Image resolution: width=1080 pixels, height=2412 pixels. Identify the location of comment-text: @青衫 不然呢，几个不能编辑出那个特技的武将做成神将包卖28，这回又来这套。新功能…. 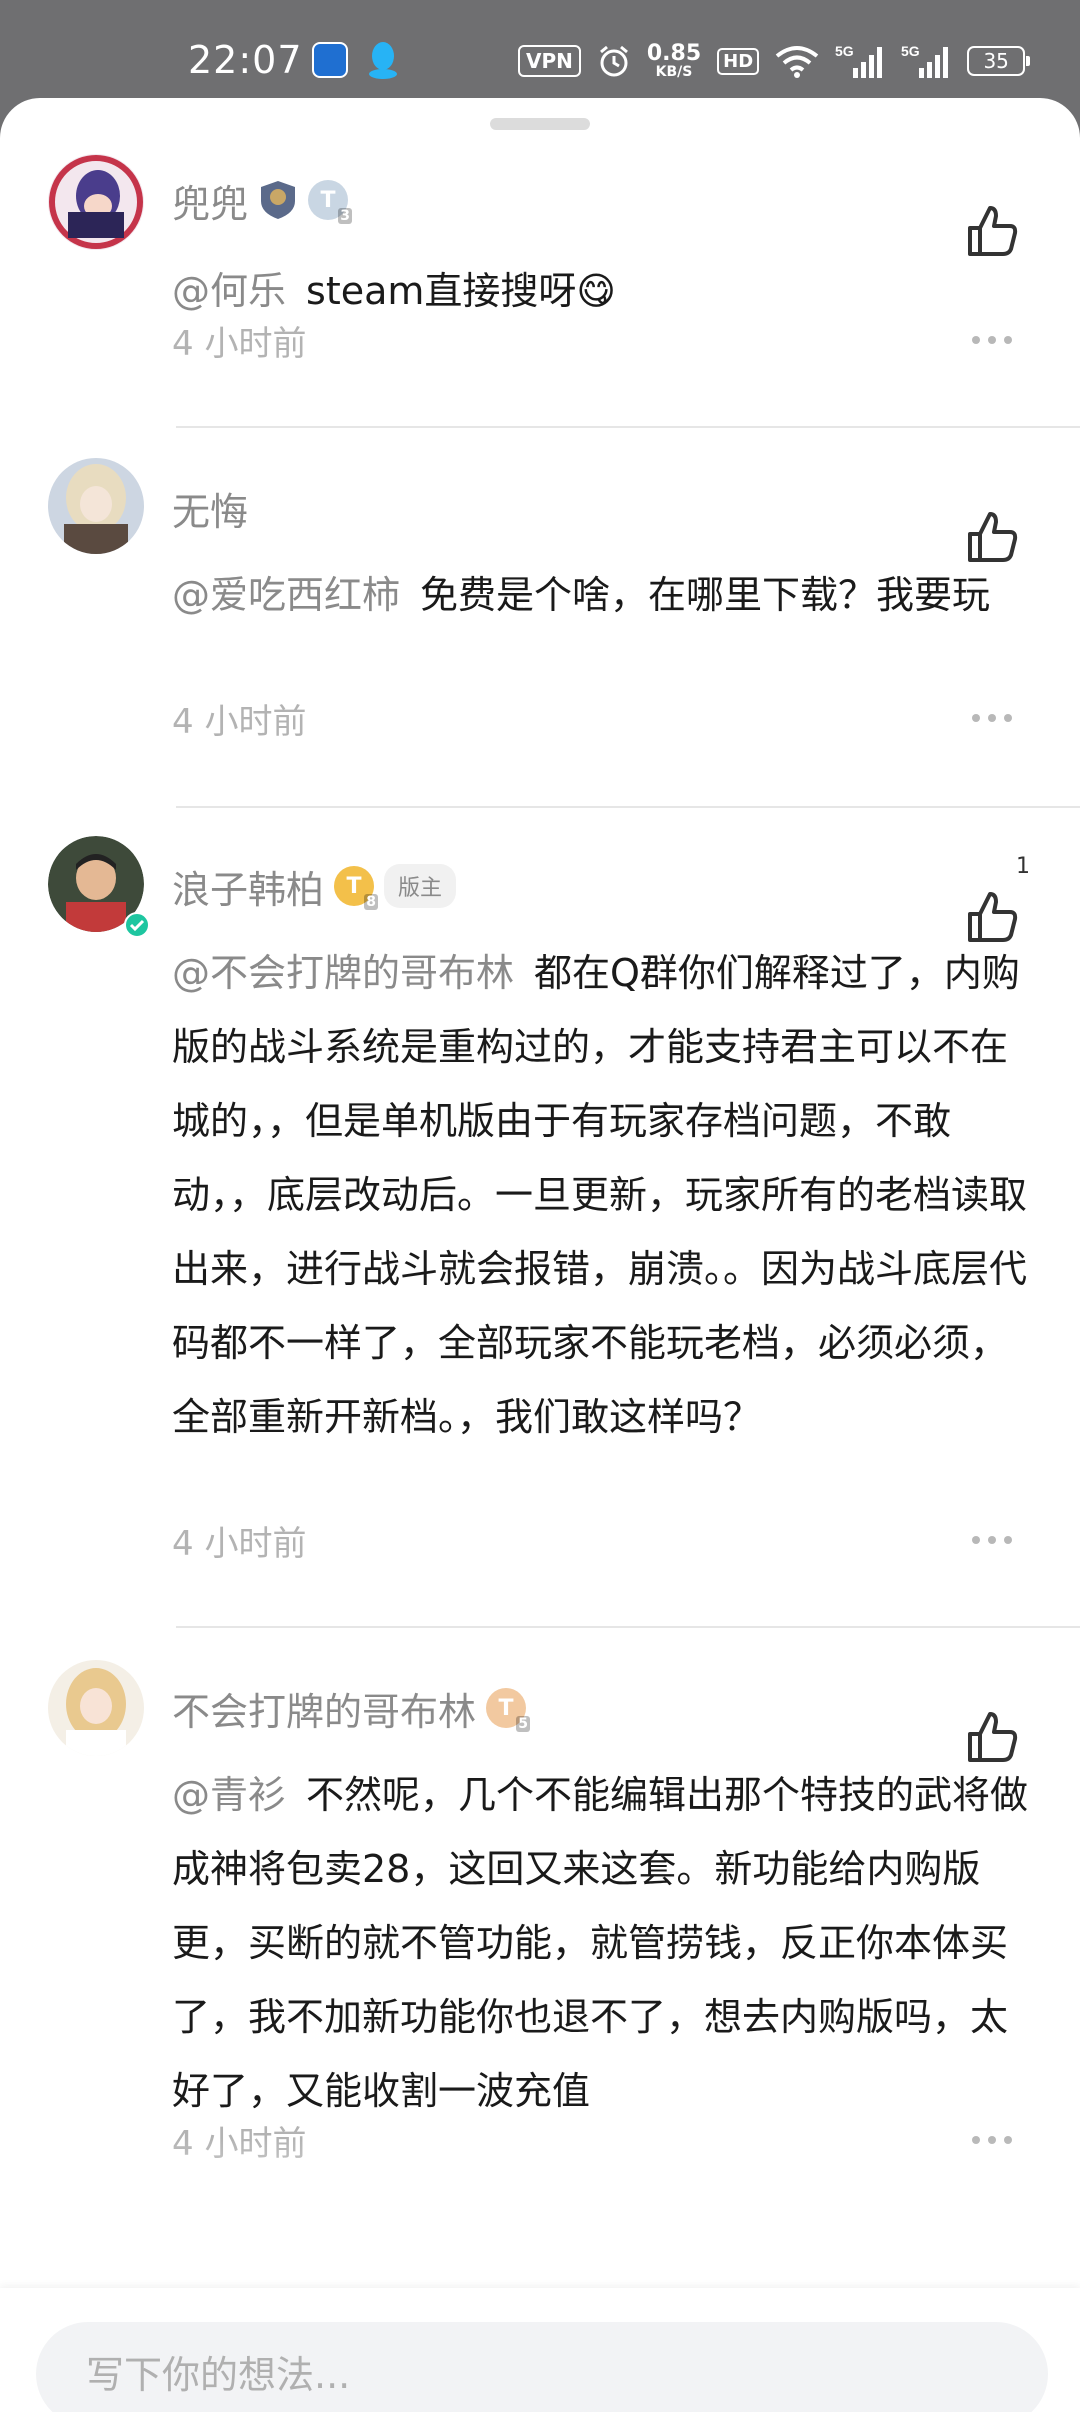
(602, 1943).